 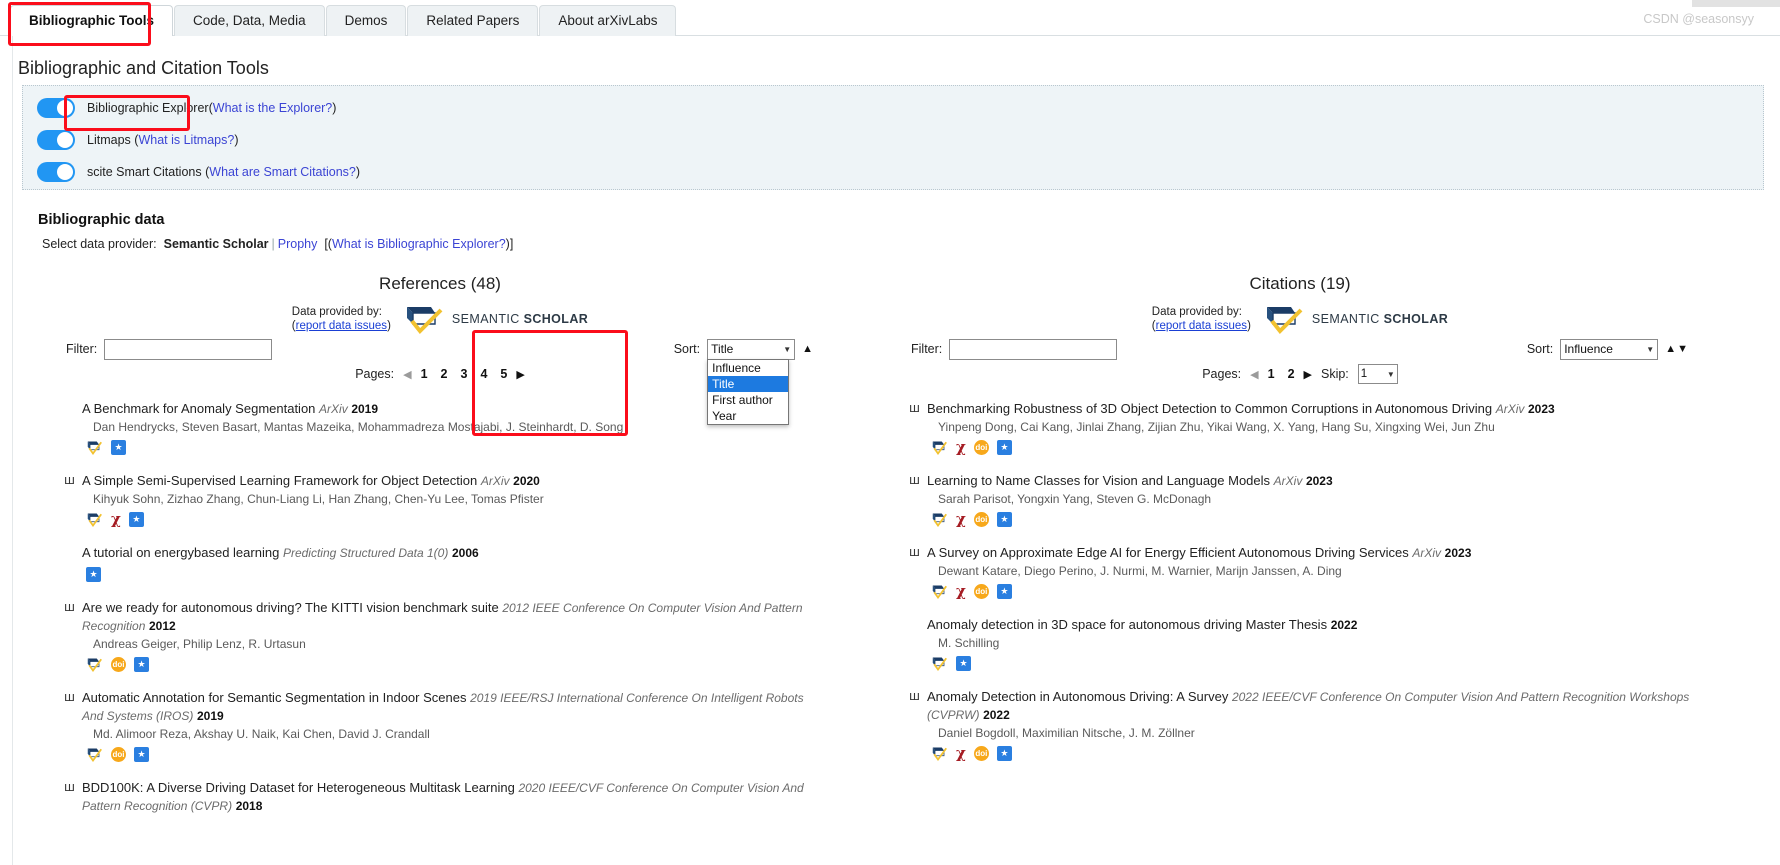 I want to click on references-filter-input, so click(x=188, y=349).